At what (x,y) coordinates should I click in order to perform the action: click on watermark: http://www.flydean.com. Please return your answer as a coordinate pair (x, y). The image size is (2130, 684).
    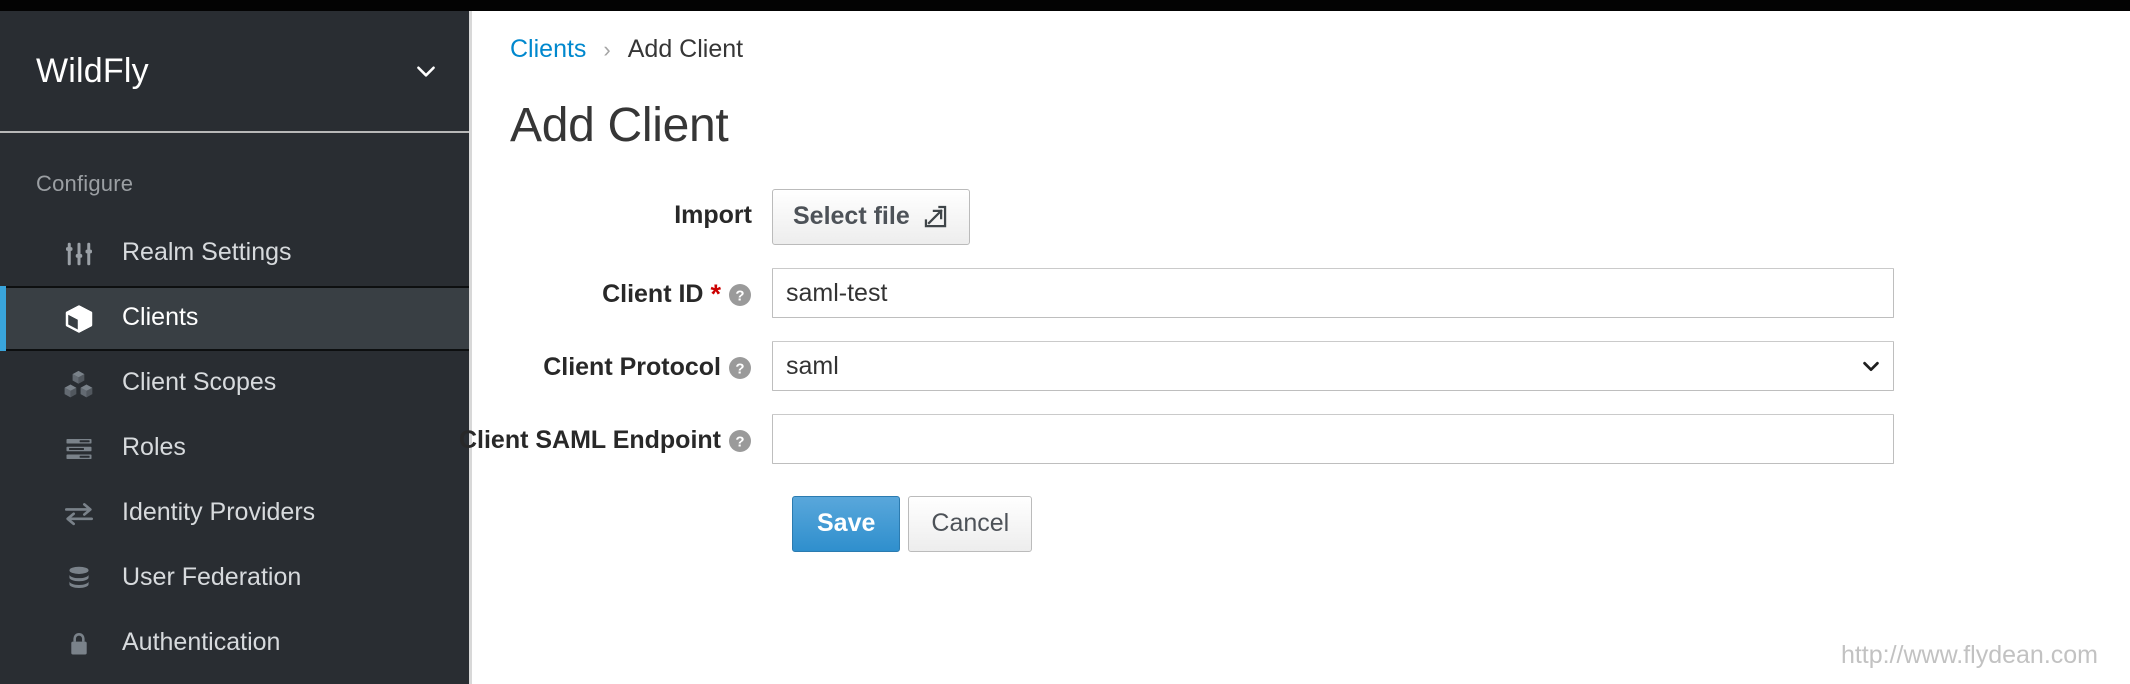
    Looking at the image, I should click on (1969, 655).